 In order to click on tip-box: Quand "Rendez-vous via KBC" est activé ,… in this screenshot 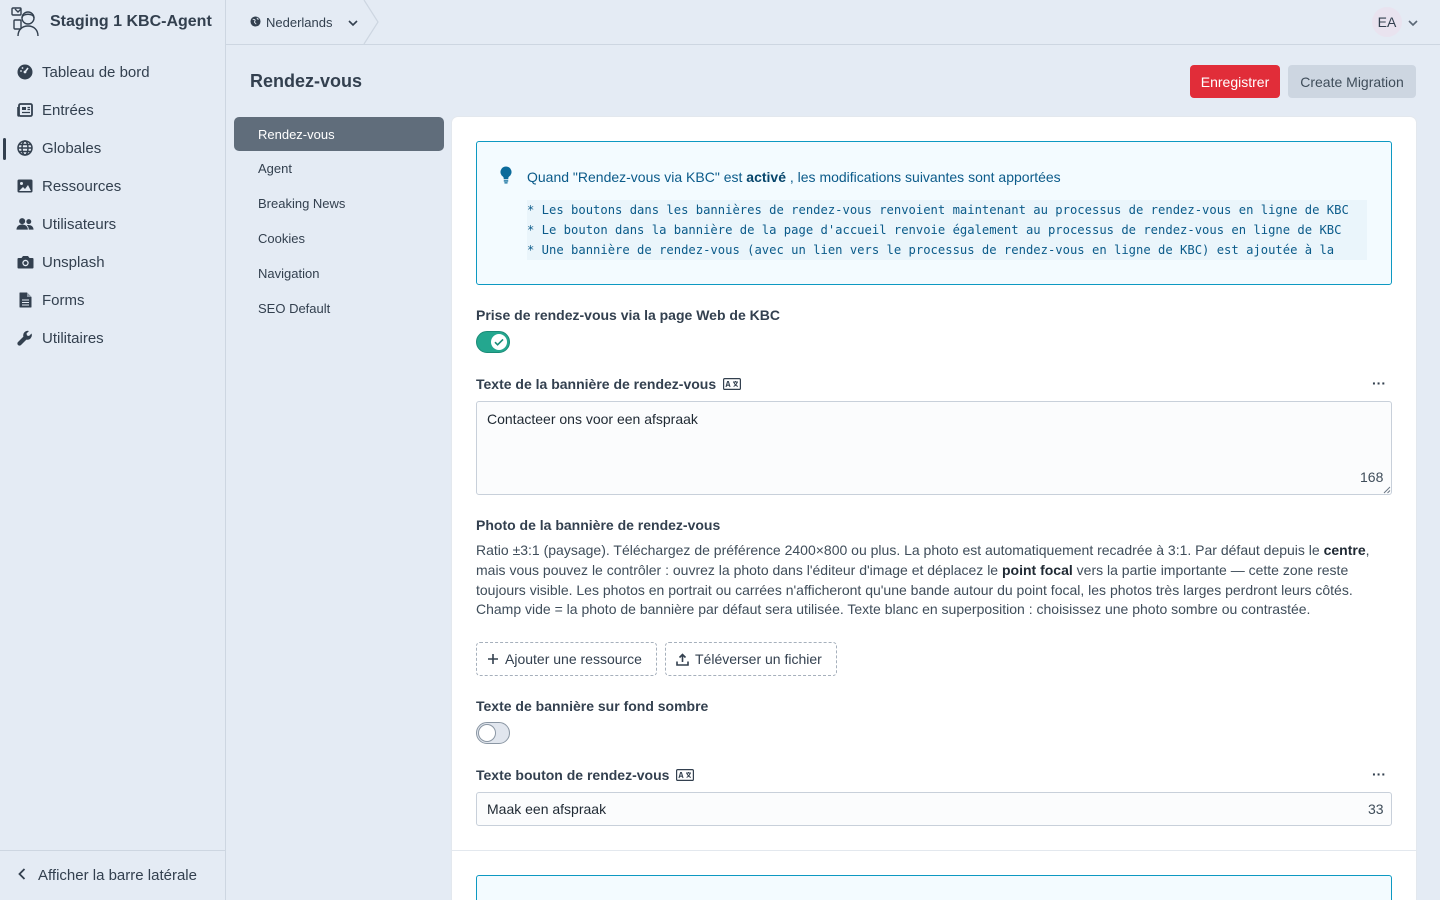, I will do `click(934, 213)`.